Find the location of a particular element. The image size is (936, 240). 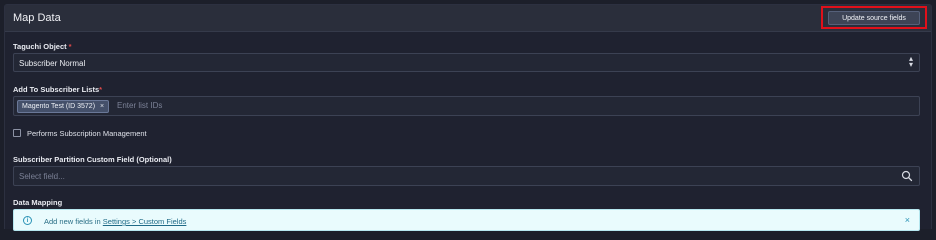

taguchi-object-label-text: Taguchi Object is located at coordinates (40, 46).